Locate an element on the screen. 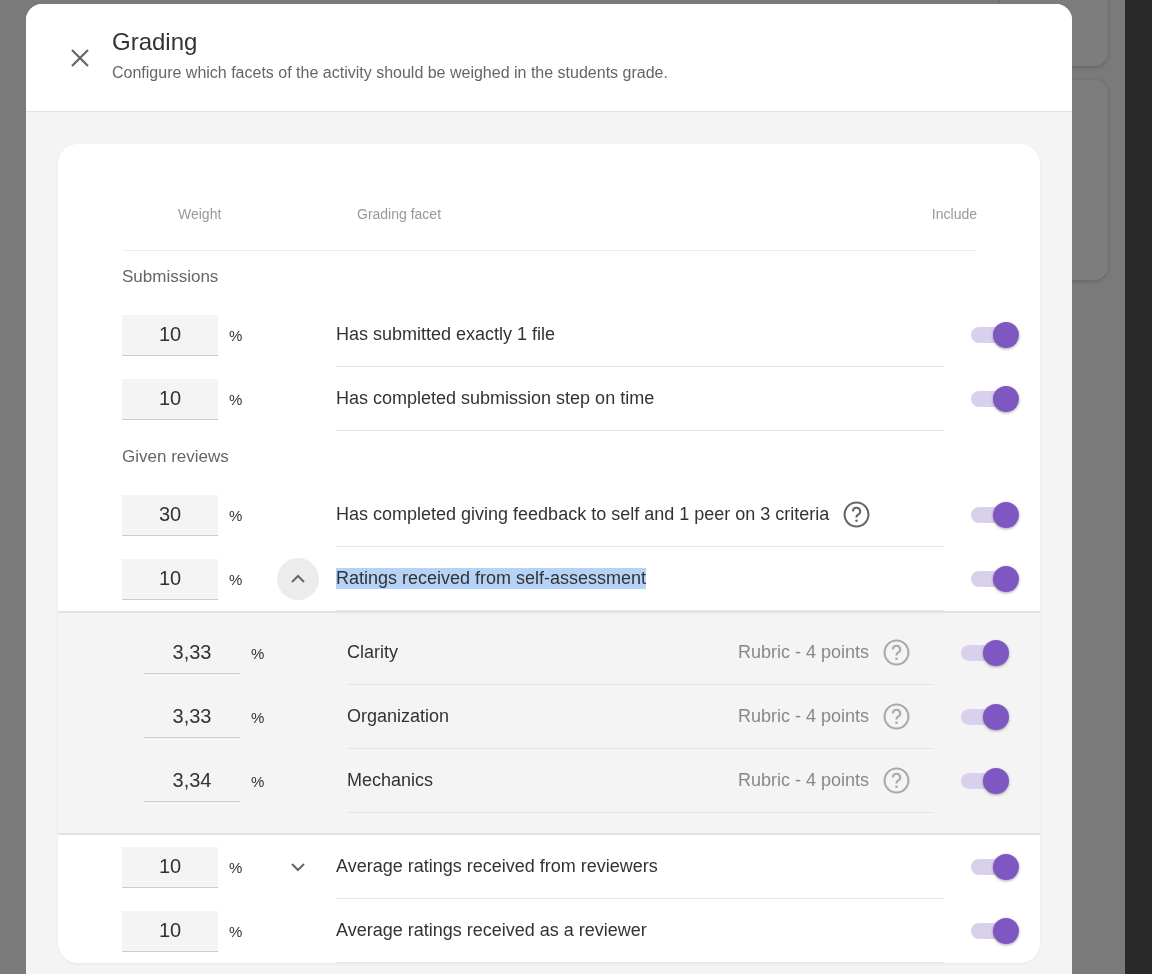 Image resolution: width=1152 pixels, height=974 pixels. facet-label: Has completed submission step on time is located at coordinates (495, 398).